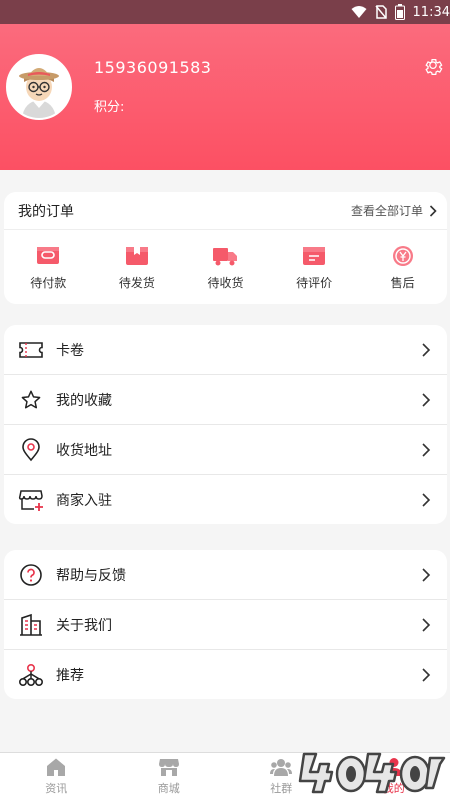 Image resolution: width=450 pixels, height=800 pixels. I want to click on order-pending-payment-label: 待付款, so click(48, 282).